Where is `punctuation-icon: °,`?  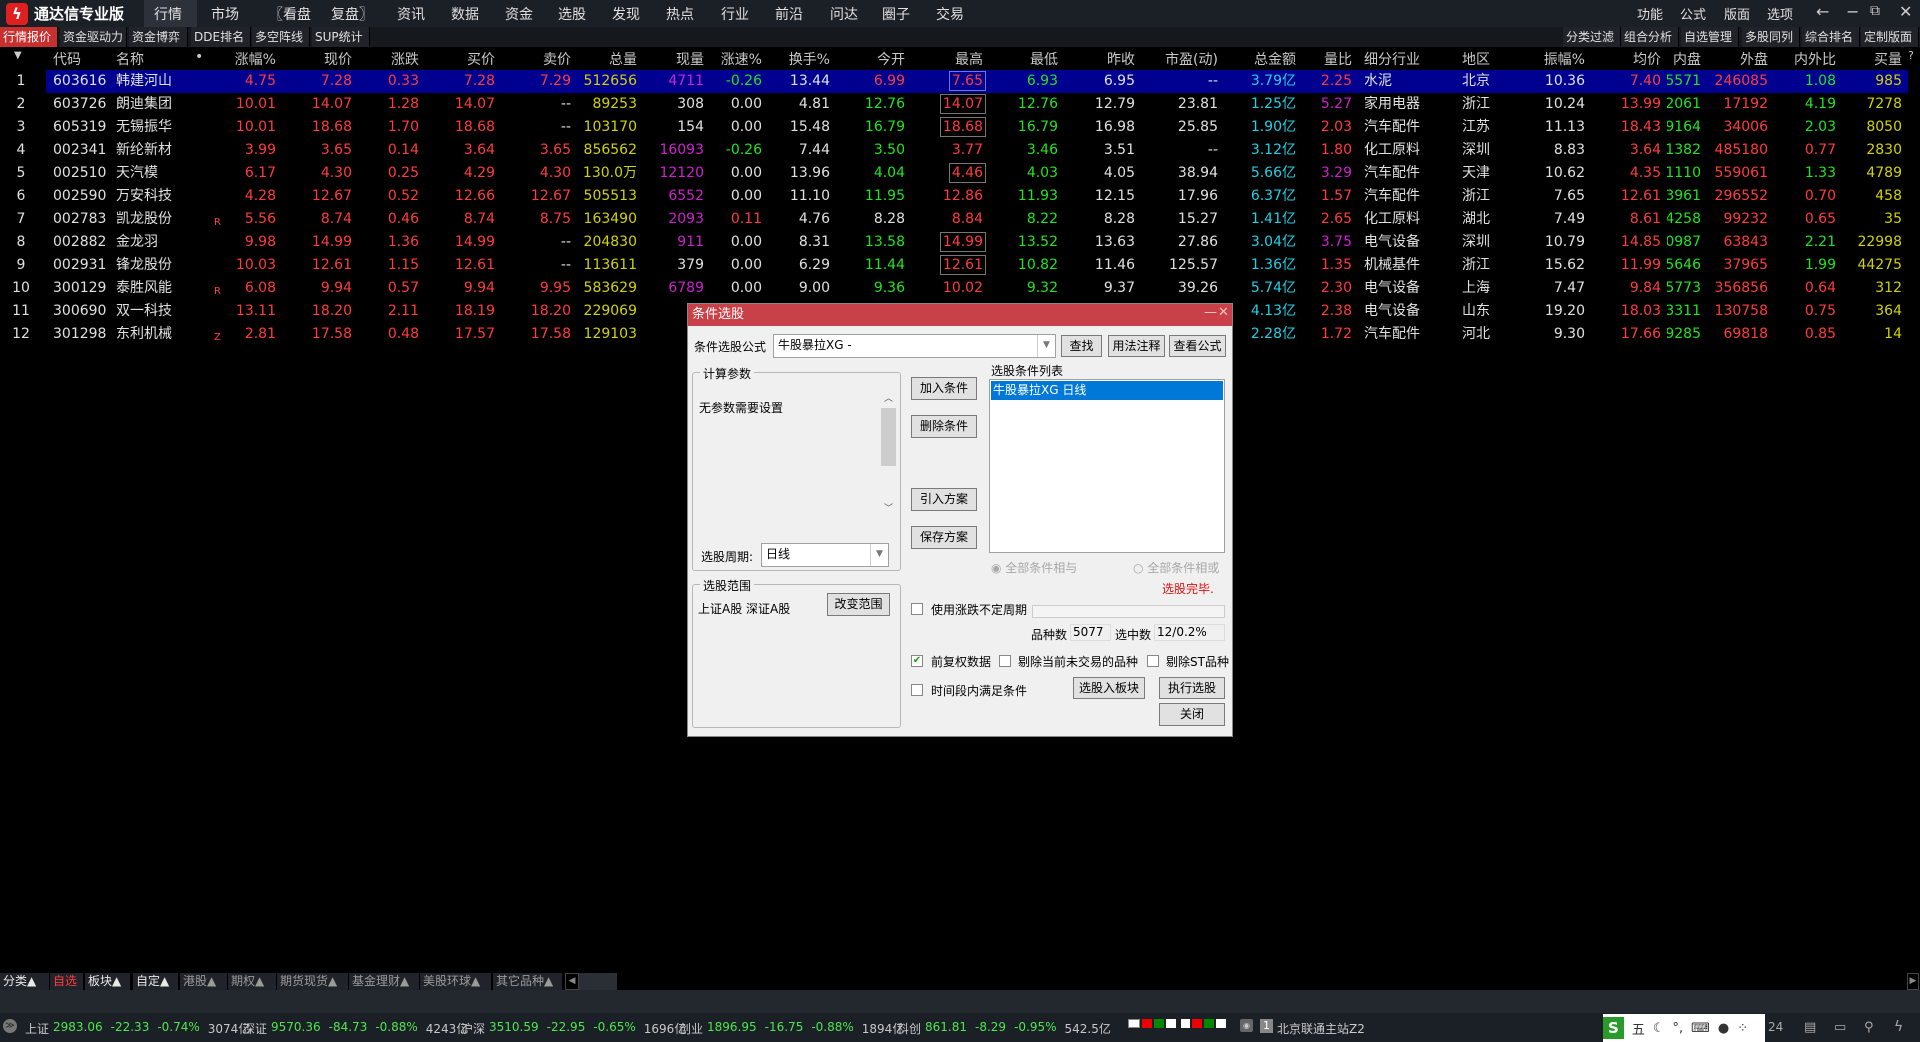 punctuation-icon: °, is located at coordinates (1677, 1028).